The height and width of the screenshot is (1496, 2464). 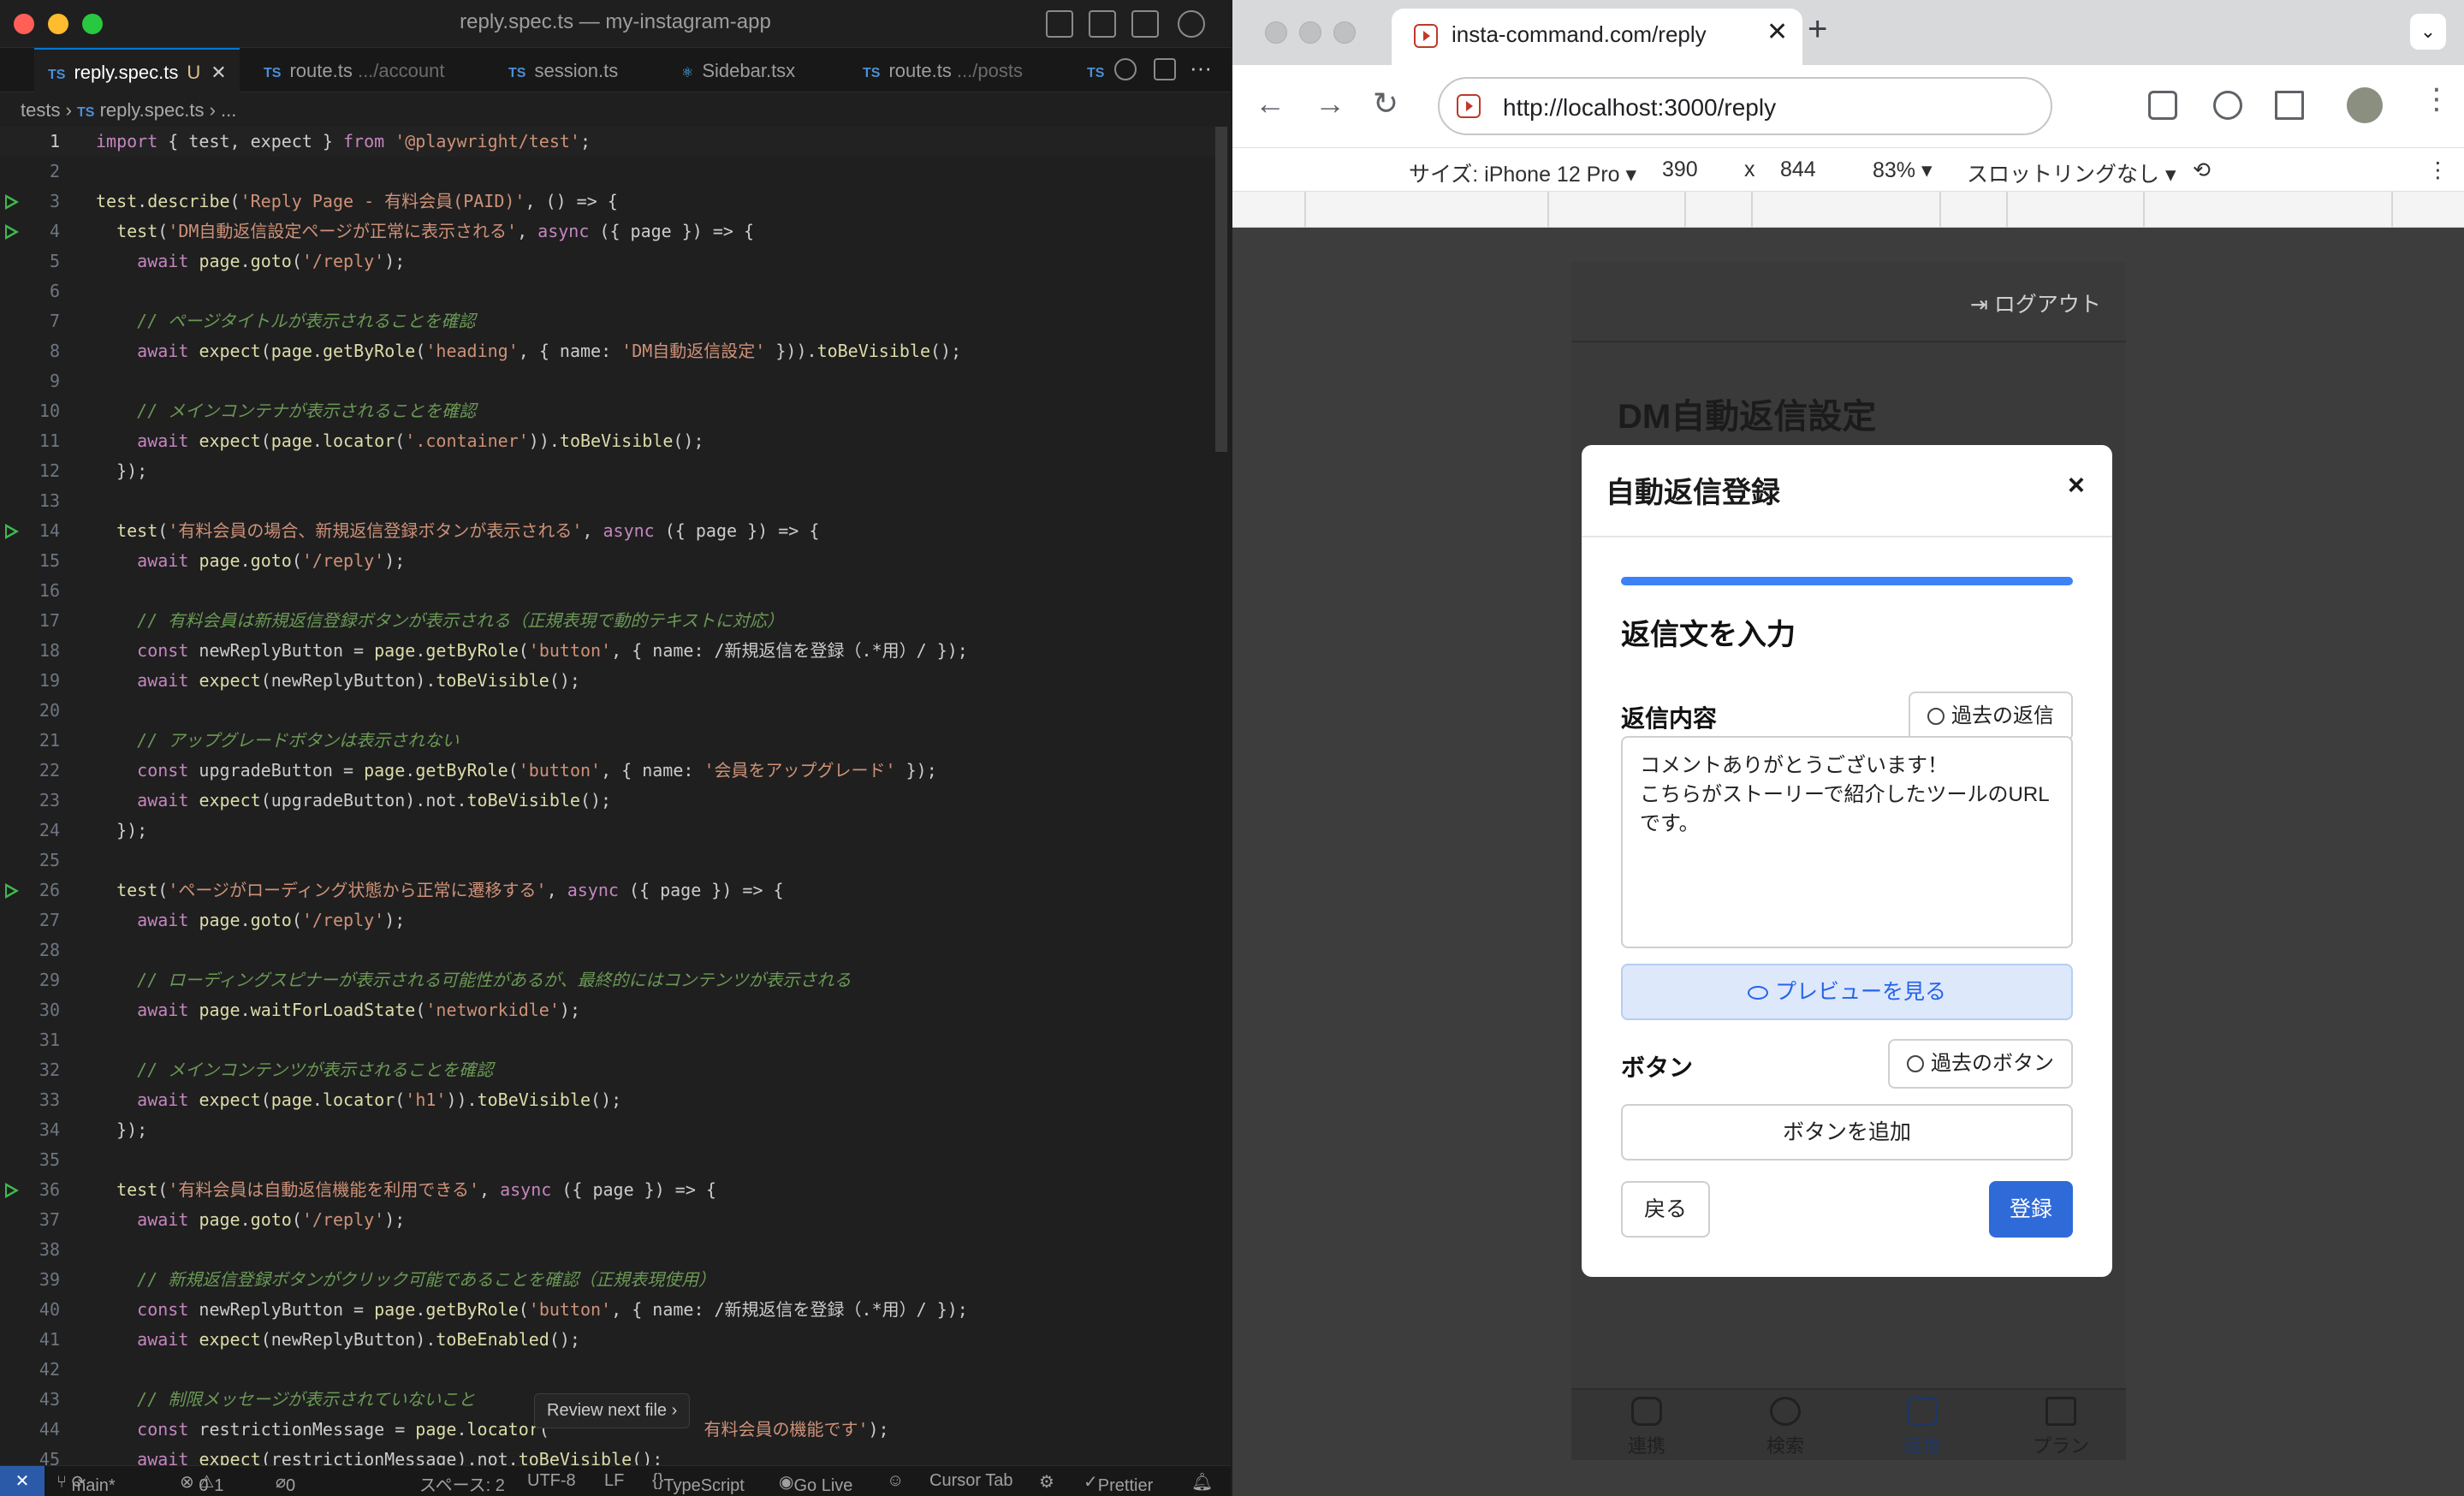 What do you see at coordinates (607, 261) in the screenshot?
I see `code-line: 5 await page.goto('/reply');` at bounding box center [607, 261].